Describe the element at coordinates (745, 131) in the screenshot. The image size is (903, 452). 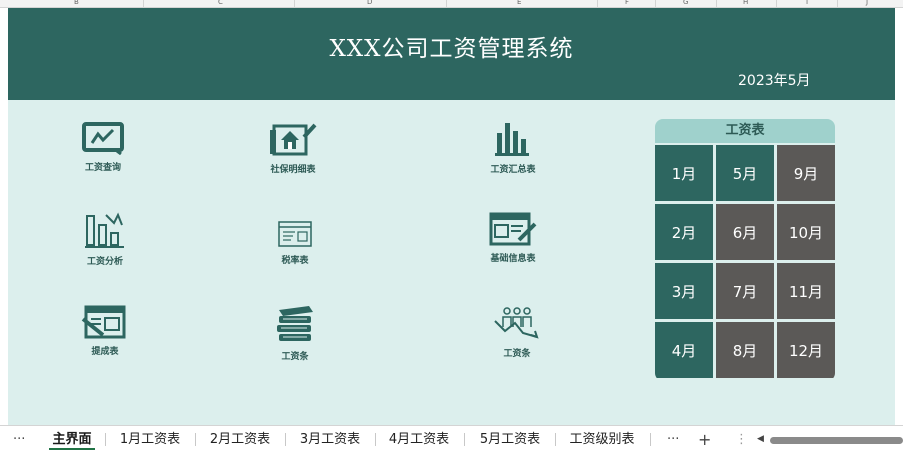
I see `salary-table-header: 工资表` at that location.